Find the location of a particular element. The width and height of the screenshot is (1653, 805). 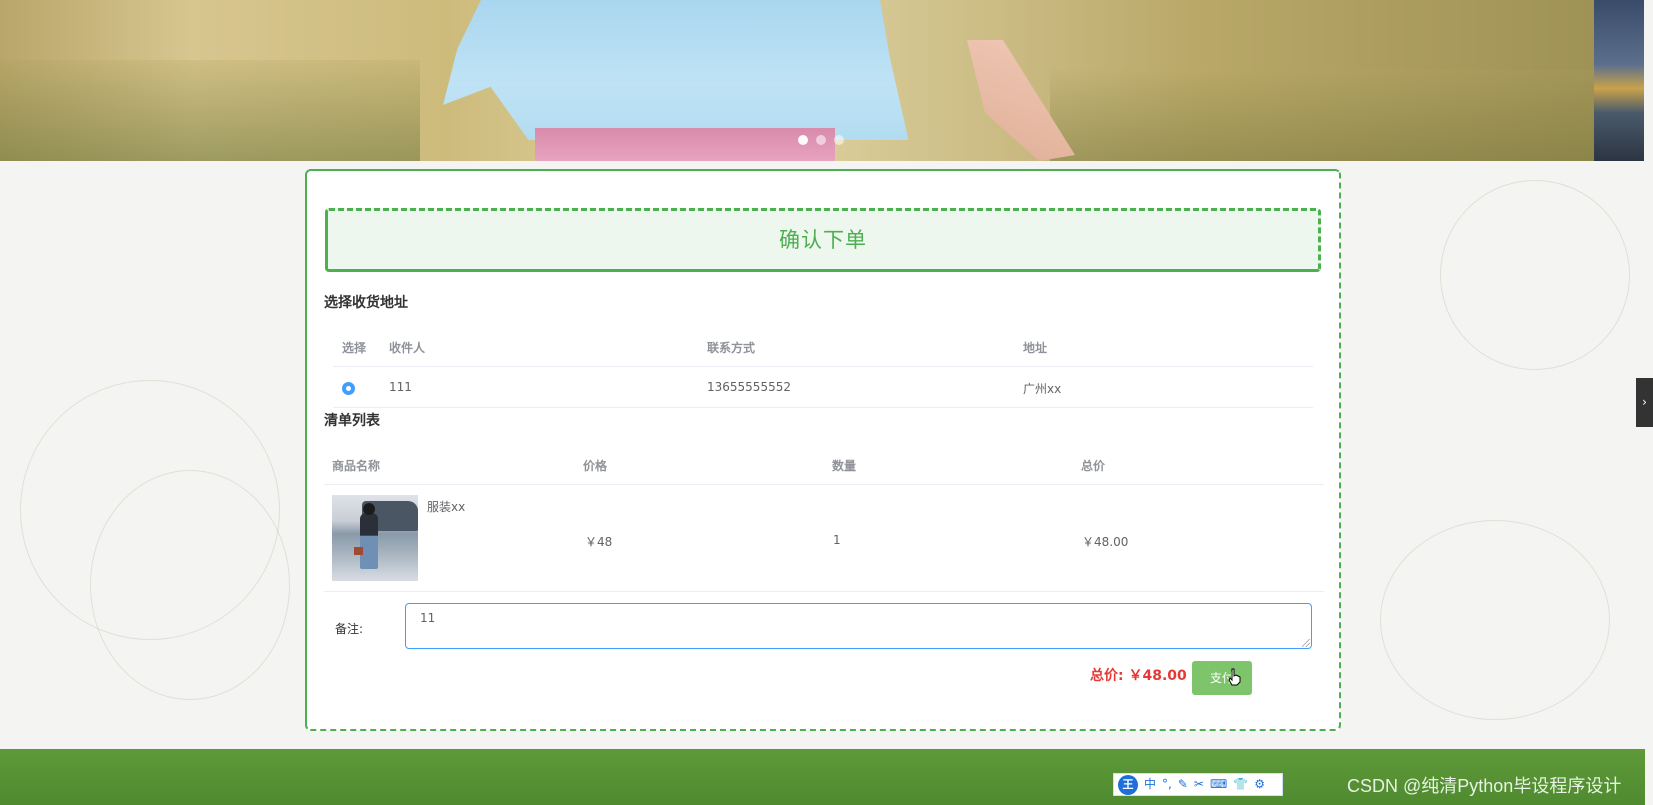

product-price: ￥48 is located at coordinates (599, 542).